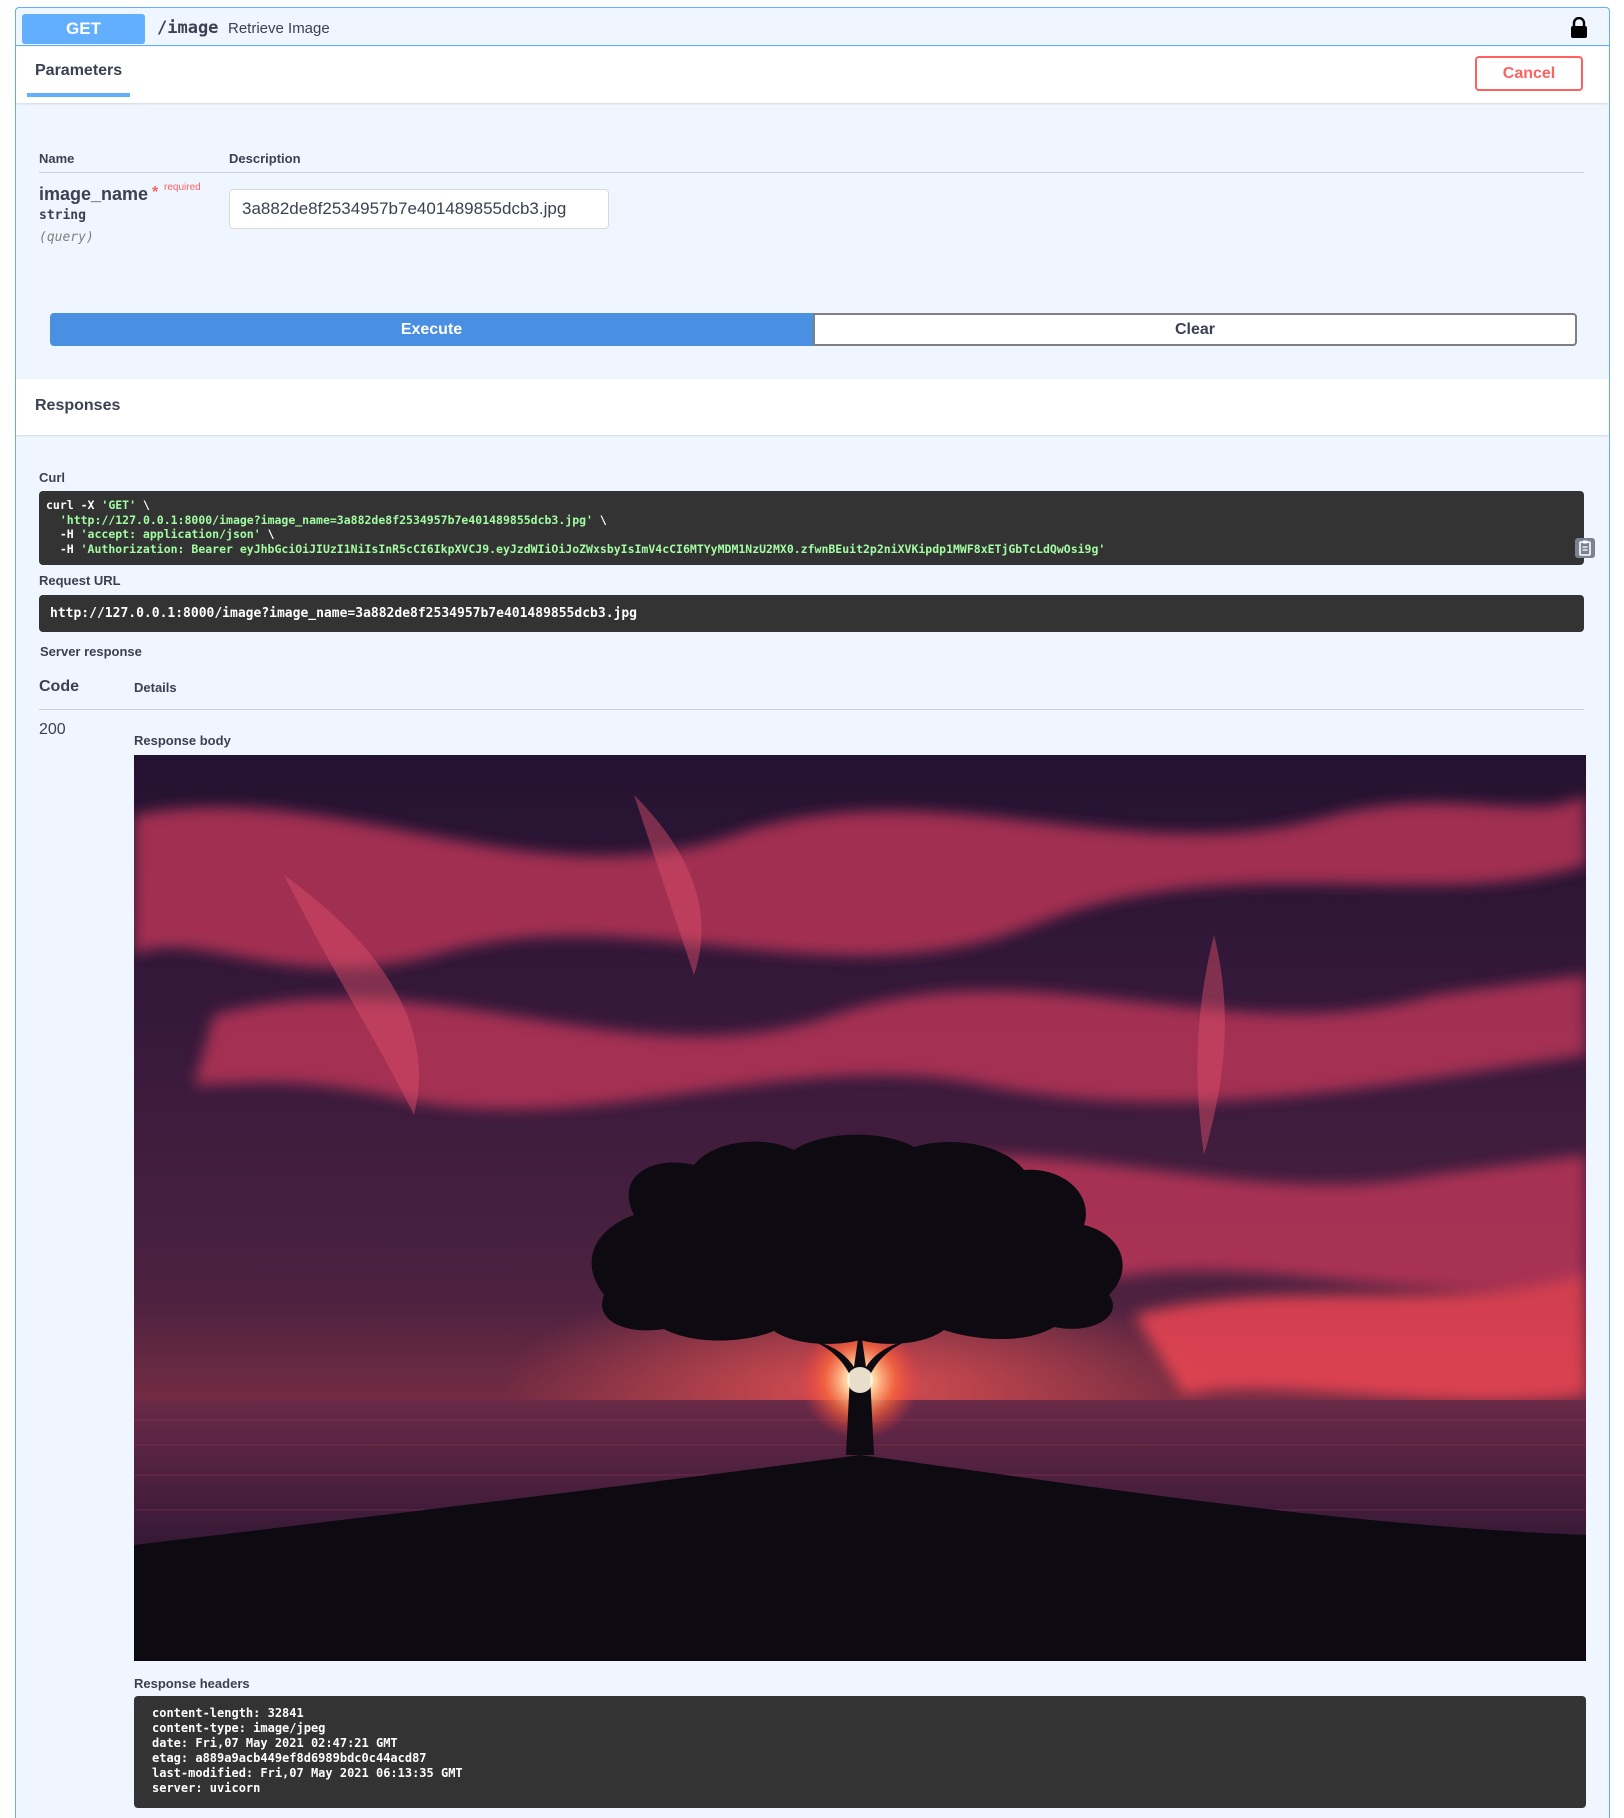  Describe the element at coordinates (91, 651) in the screenshot. I see `server-response-label: Server response` at that location.